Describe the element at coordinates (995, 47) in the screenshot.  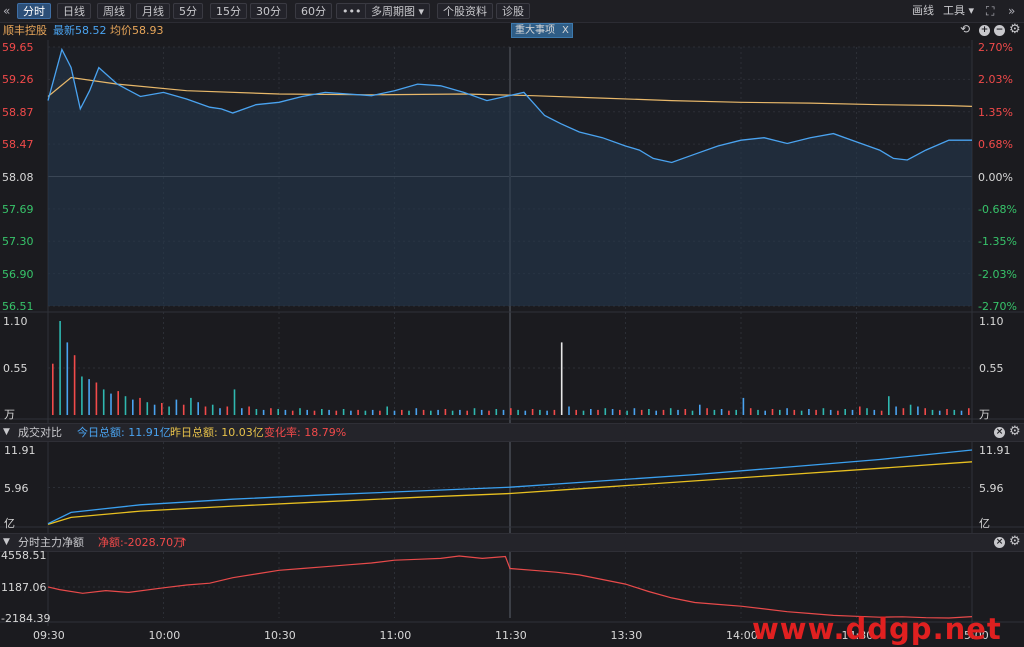
I see `percent-tick-right: 2.70%` at that location.